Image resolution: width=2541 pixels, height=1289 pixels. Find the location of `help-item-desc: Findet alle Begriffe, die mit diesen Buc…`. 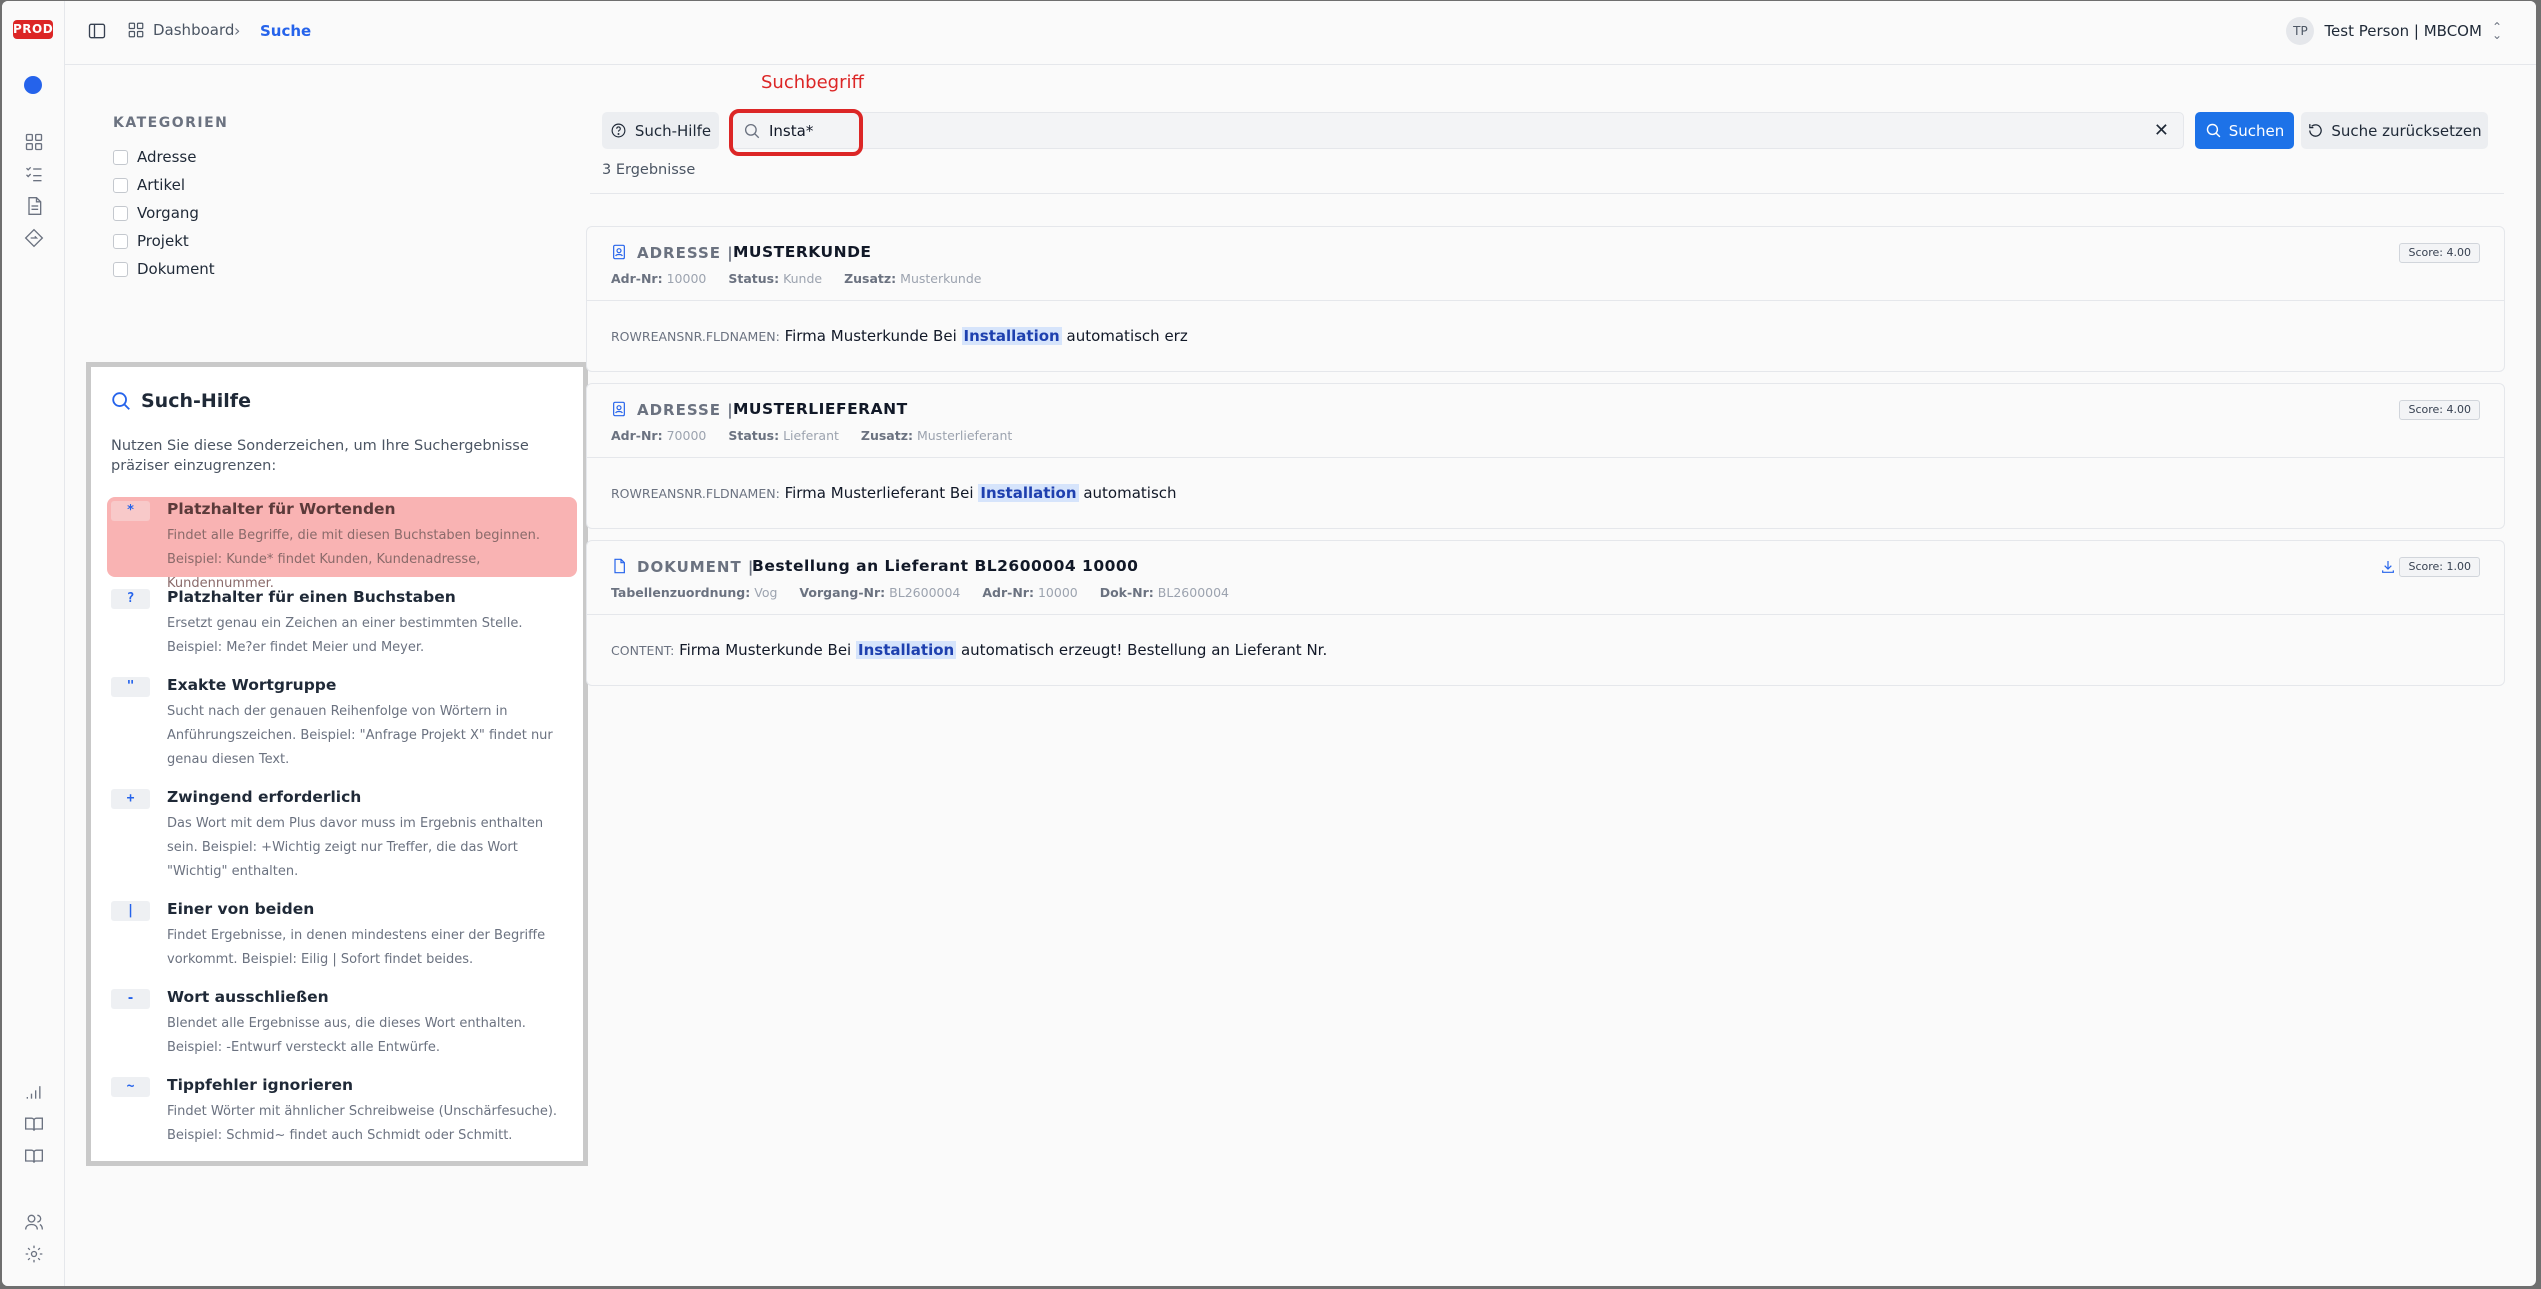

help-item-desc: Findet alle Begriffe, die mit diesen Buc… is located at coordinates (353, 559).